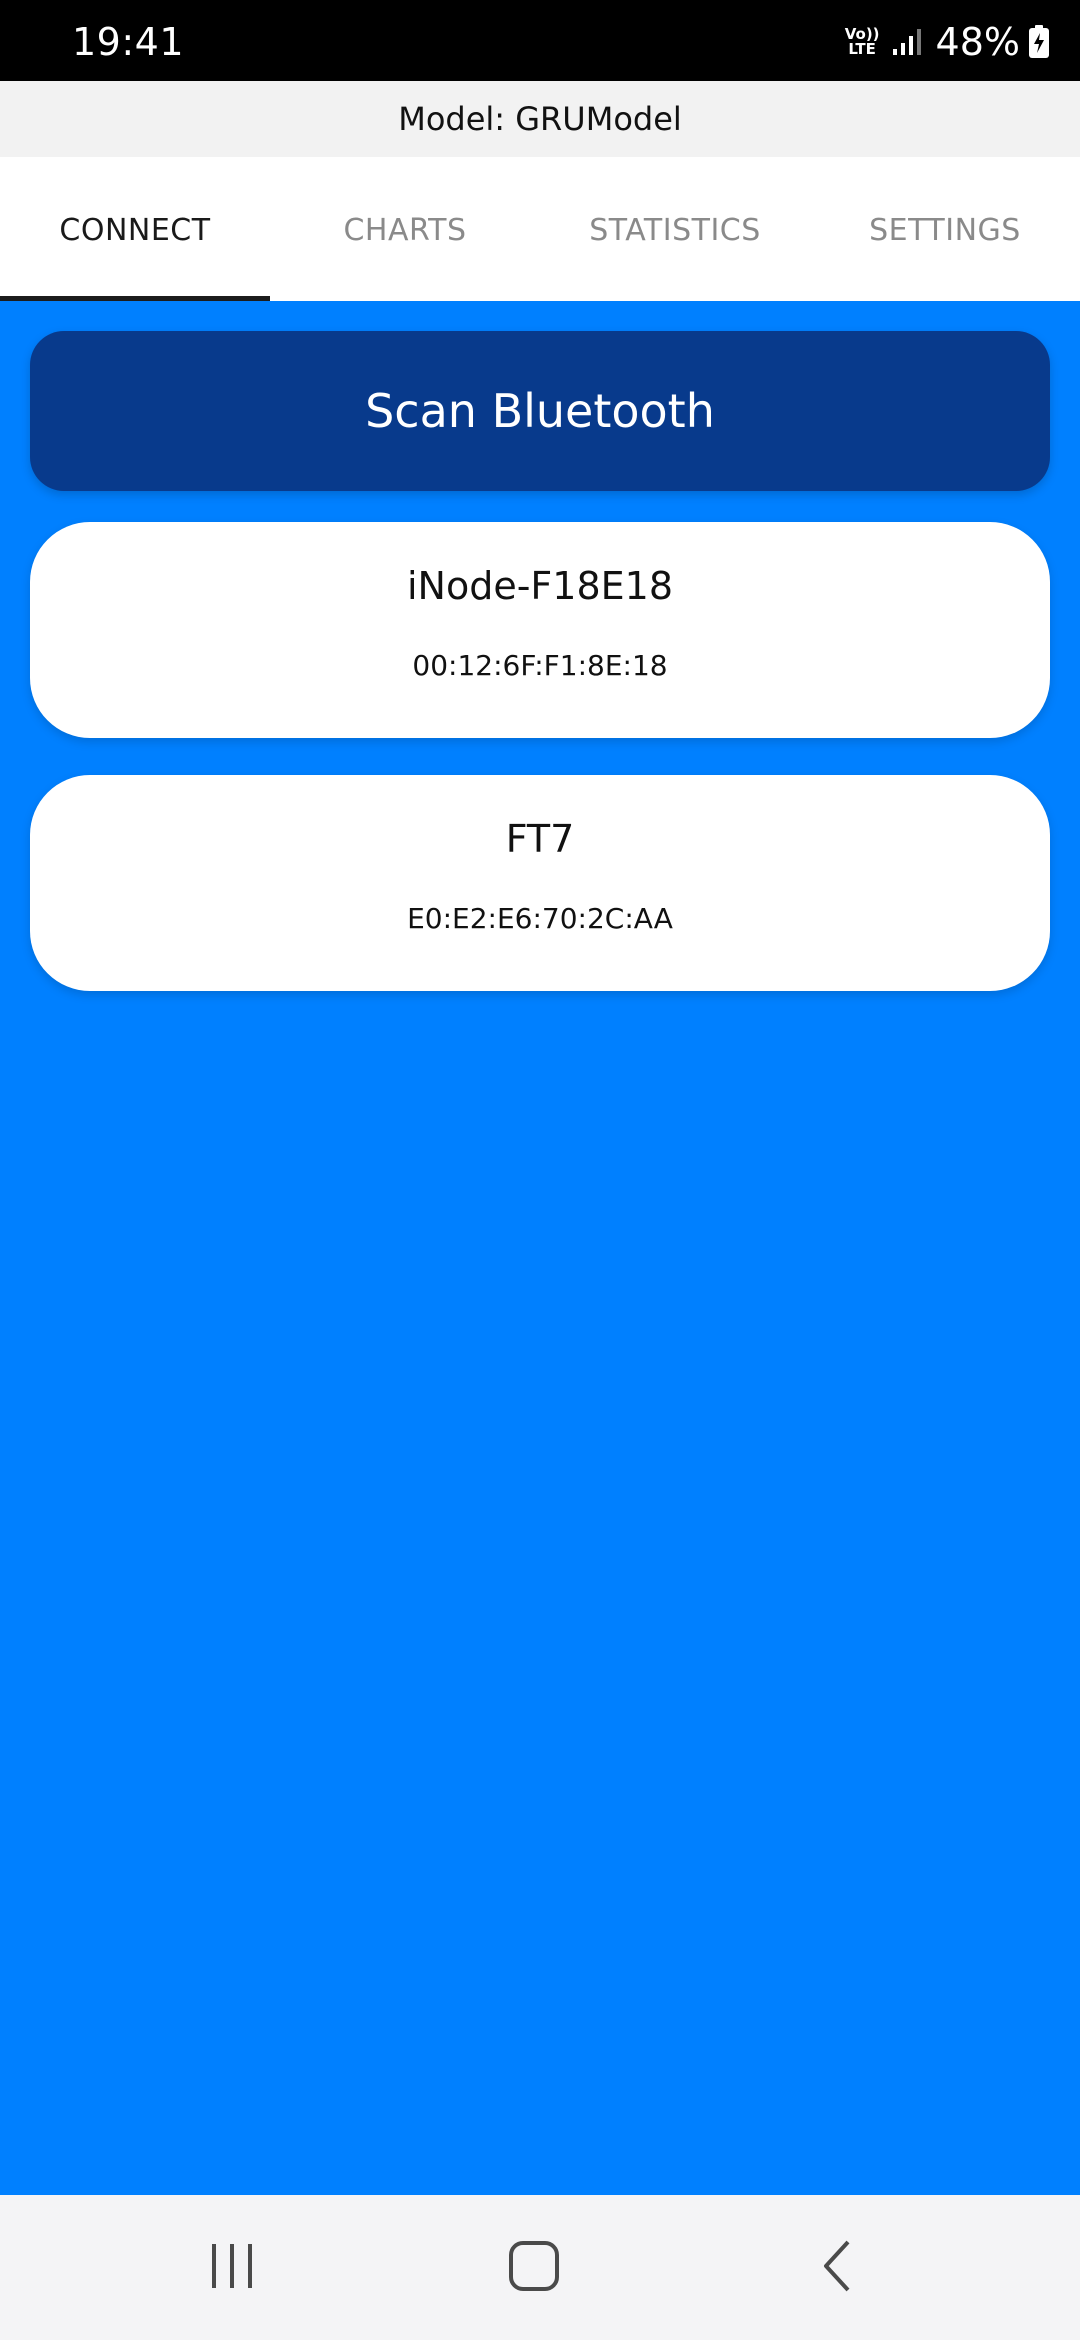 The width and height of the screenshot is (1080, 2340). I want to click on home-icon, so click(534, 2268).